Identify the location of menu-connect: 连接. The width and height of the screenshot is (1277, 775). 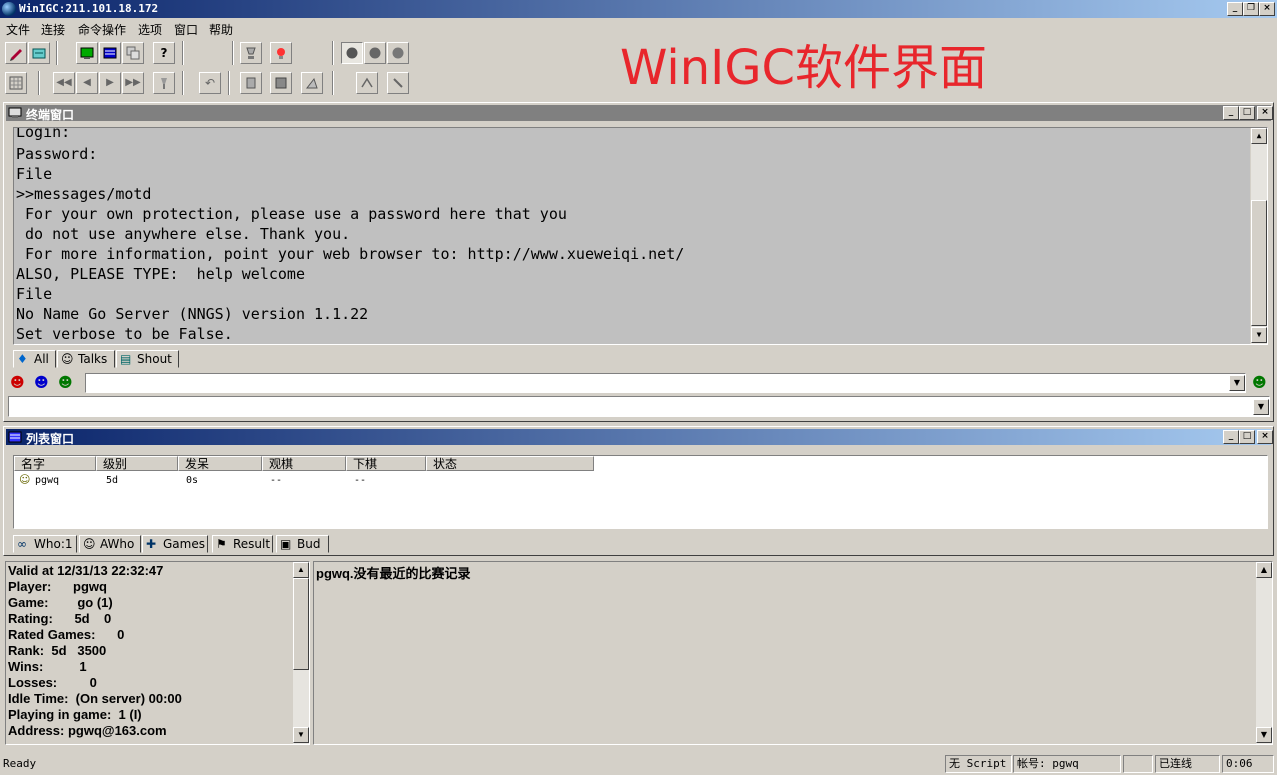
(53, 29).